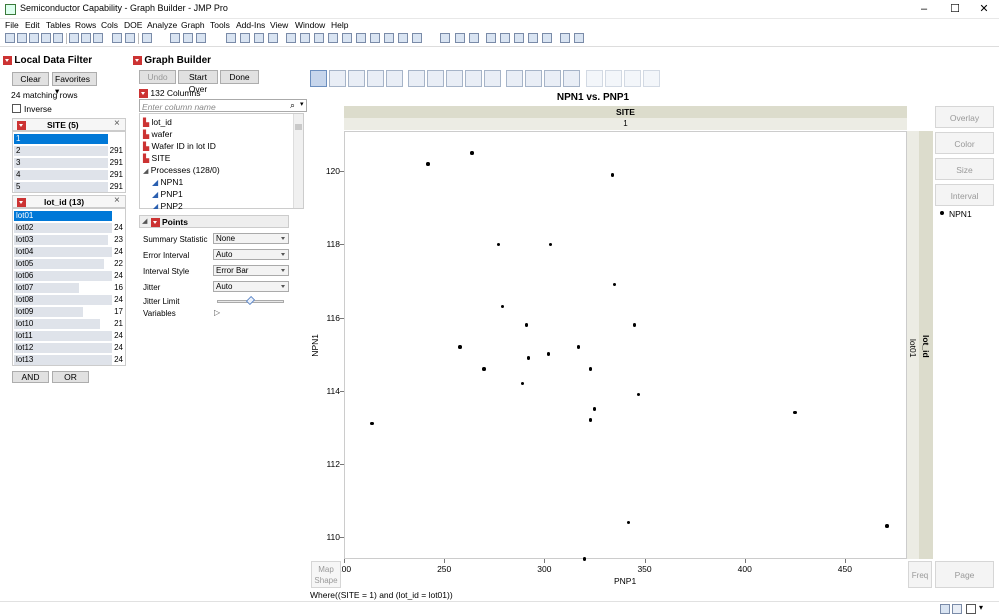  Describe the element at coordinates (155, 223) in the screenshot. I see `points-menu-icon` at that location.